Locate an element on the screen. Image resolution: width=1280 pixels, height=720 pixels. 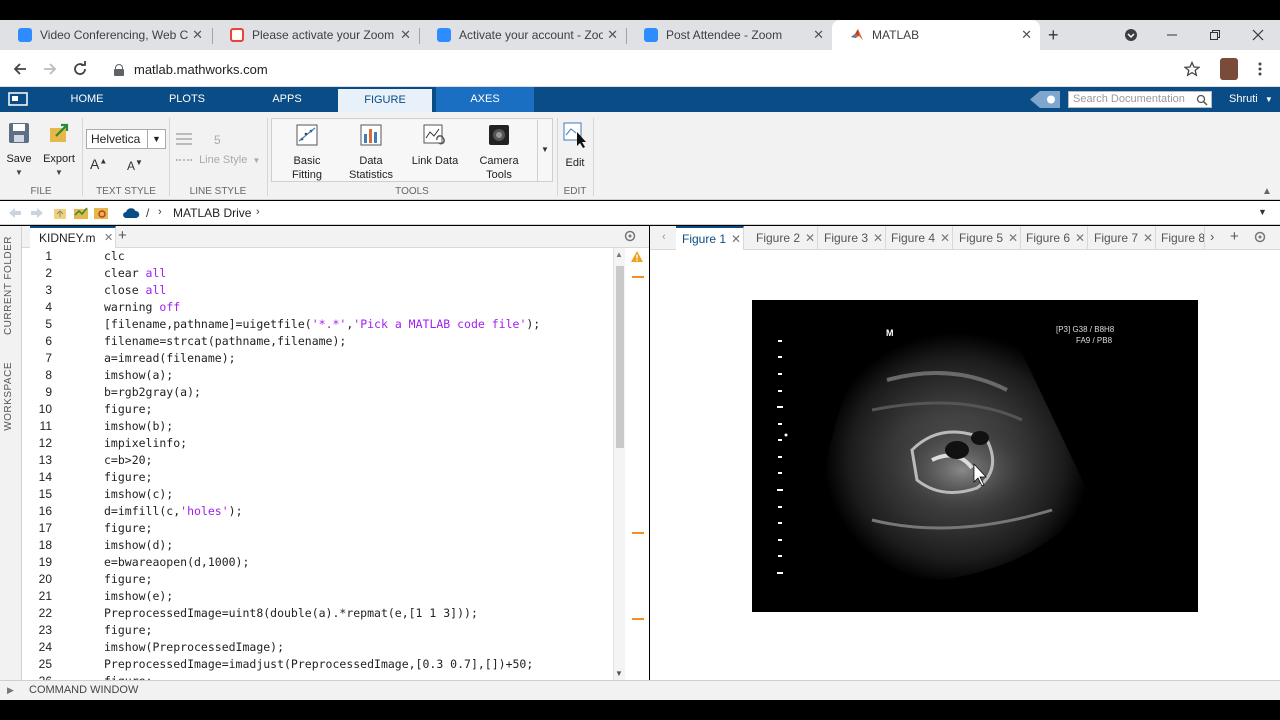
collapse-toolstrip-icon: ▲ is located at coordinates (1267, 191).